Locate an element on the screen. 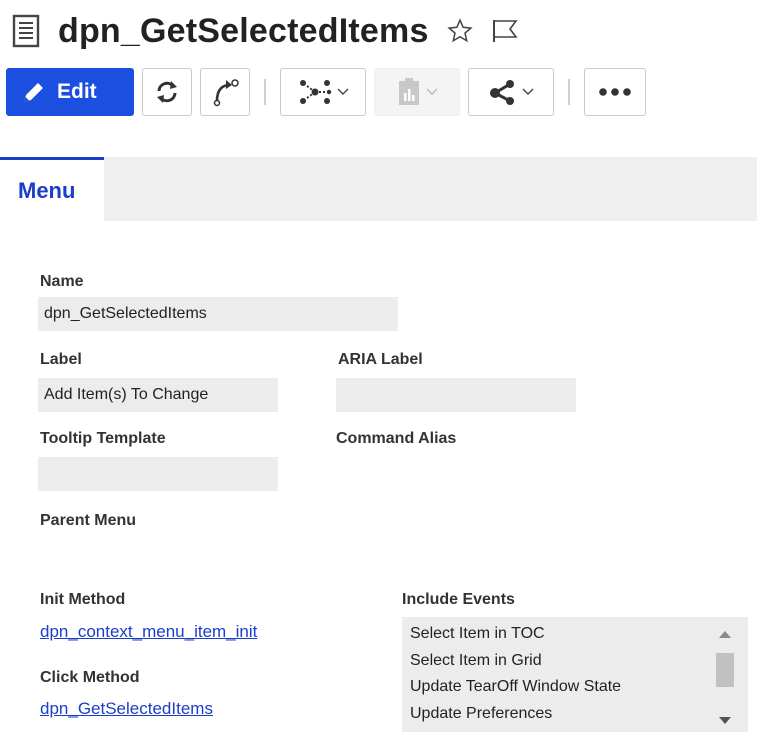 The image size is (757, 736). flag-icon is located at coordinates (505, 31).